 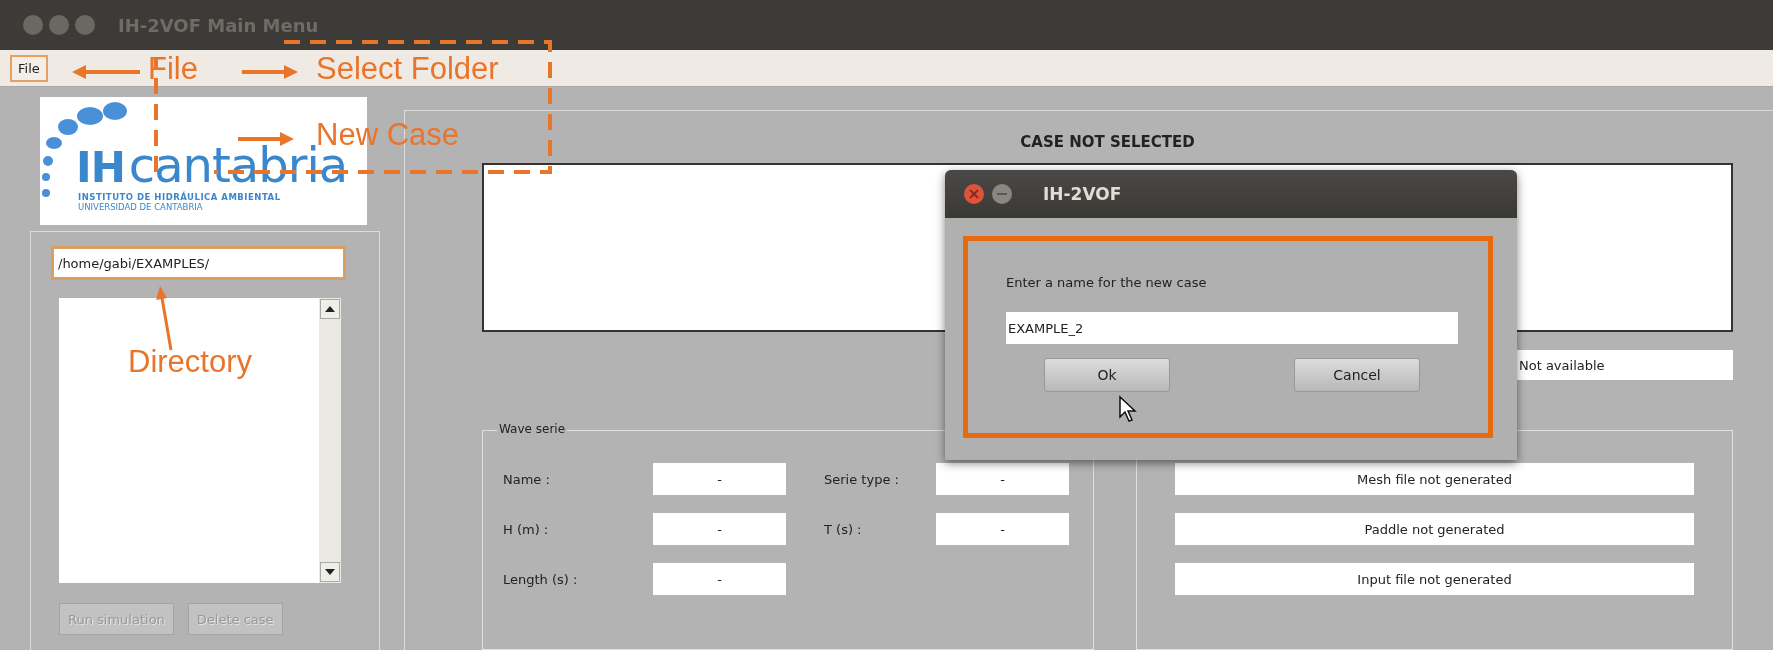 What do you see at coordinates (1625, 365) in the screenshot?
I see `status-field: Not available` at bounding box center [1625, 365].